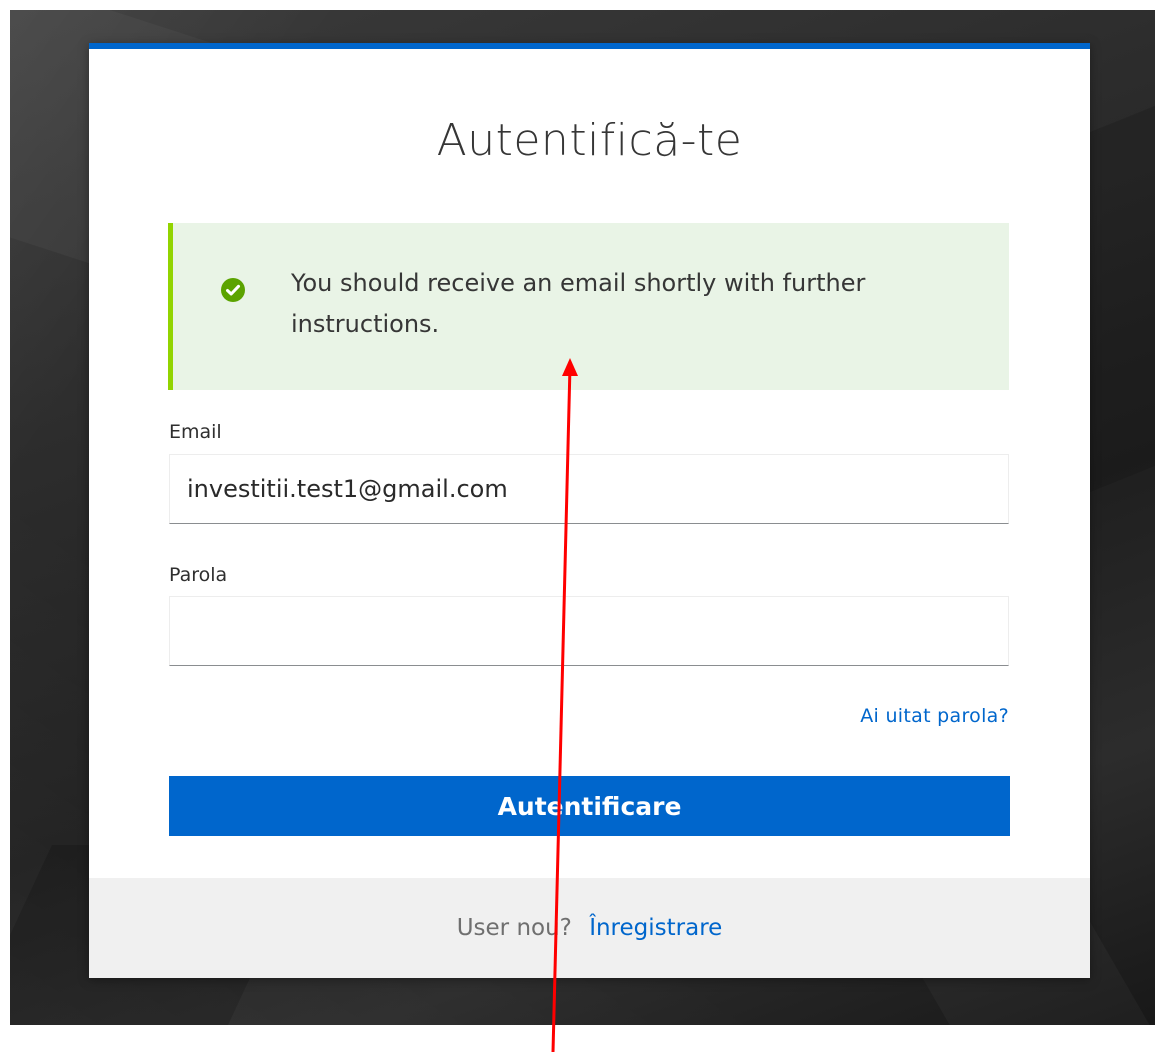  I want to click on password-input, so click(589, 631).